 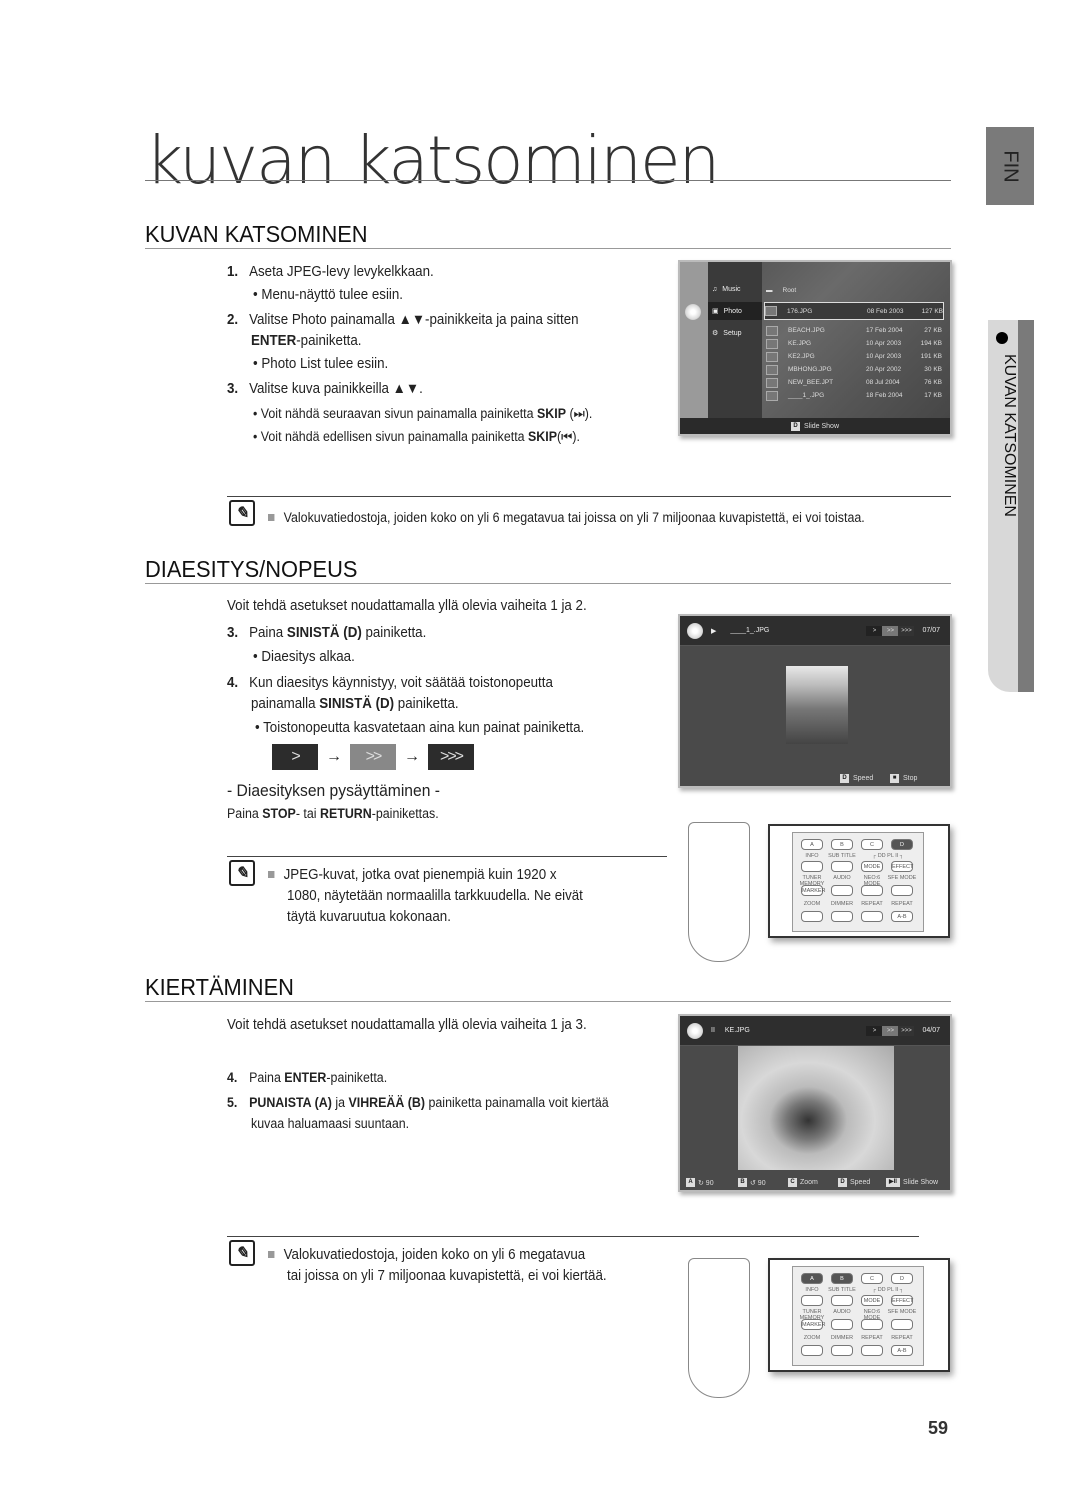 I want to click on section-heading-diaesitys: DIAESITYS/NOPEUS, so click(x=251, y=569).